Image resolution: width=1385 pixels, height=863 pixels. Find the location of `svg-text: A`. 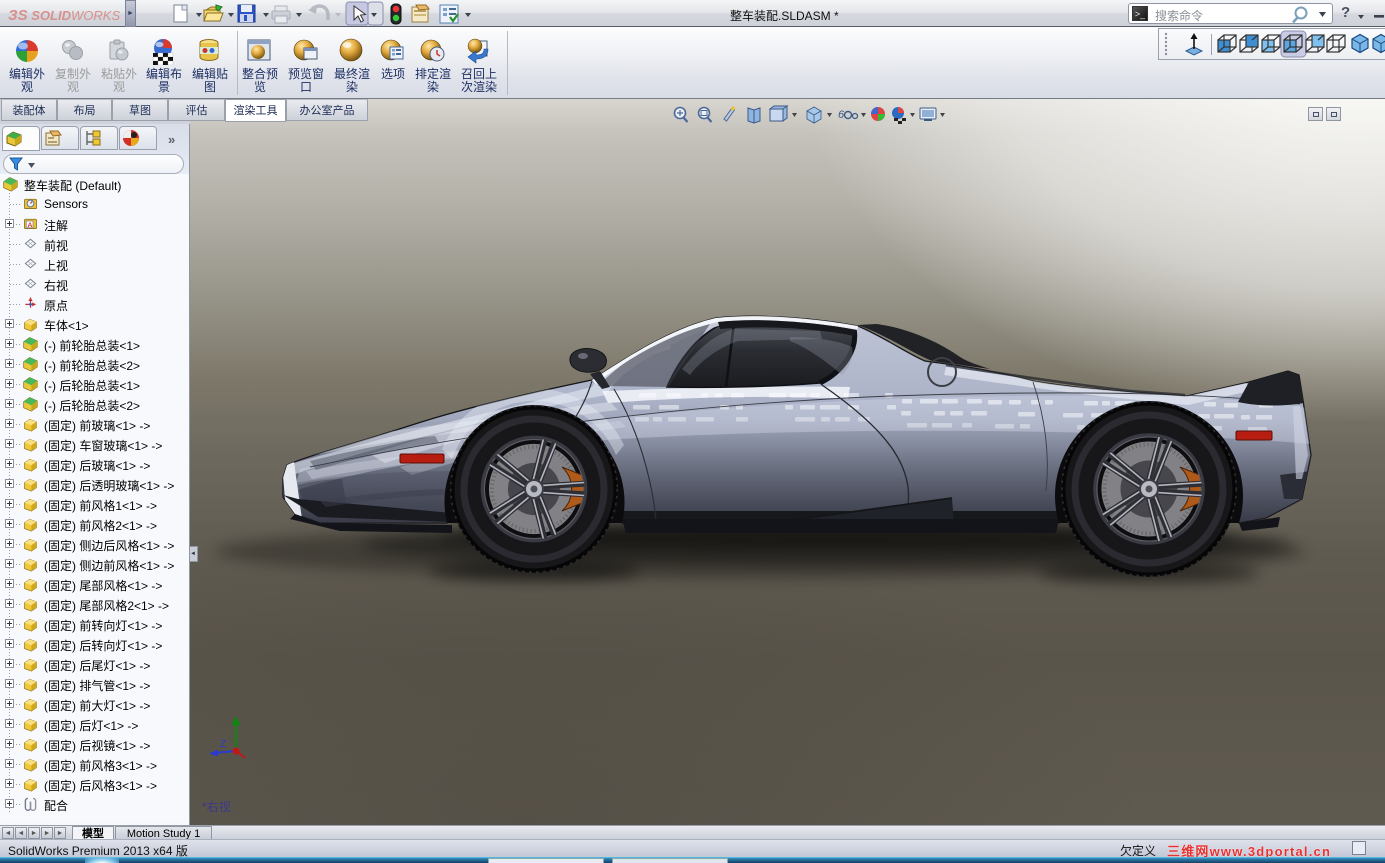

svg-text: A is located at coordinates (30, 225).